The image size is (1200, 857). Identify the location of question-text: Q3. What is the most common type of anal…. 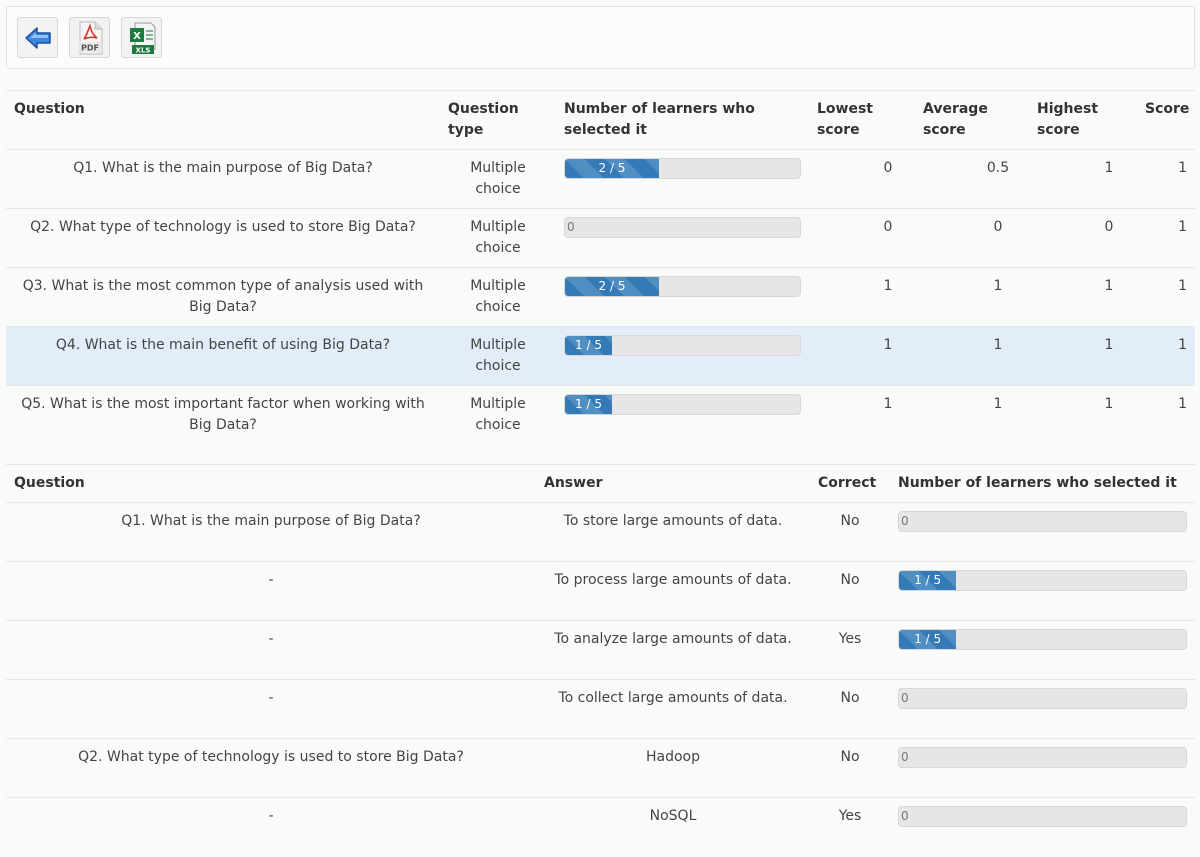
(223, 296).